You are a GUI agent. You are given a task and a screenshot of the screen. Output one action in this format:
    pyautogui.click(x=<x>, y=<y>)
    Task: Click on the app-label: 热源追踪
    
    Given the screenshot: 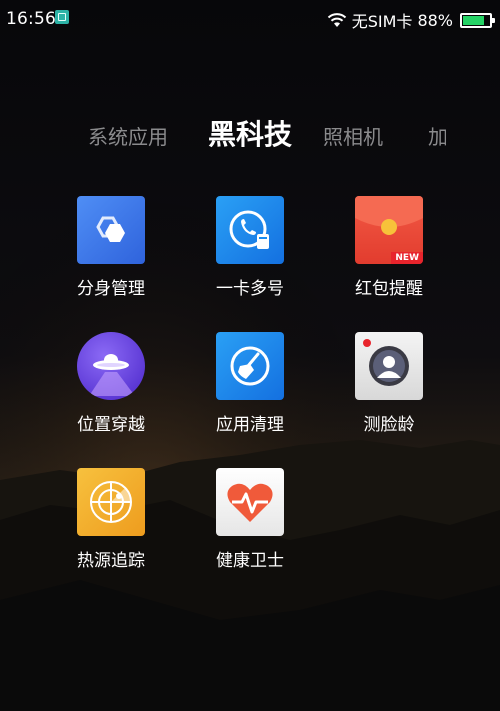 What is the action you would take?
    pyautogui.click(x=111, y=561)
    